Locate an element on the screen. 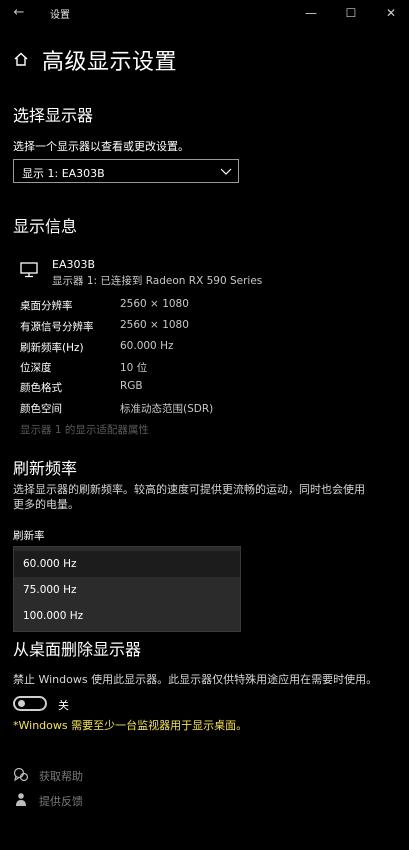 This screenshot has width=409, height=850. info-value: 60.000 Hz is located at coordinates (147, 346).